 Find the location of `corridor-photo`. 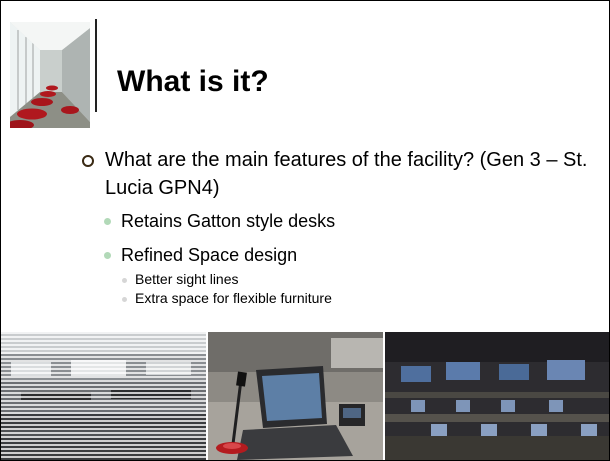

corridor-photo is located at coordinates (50, 75).